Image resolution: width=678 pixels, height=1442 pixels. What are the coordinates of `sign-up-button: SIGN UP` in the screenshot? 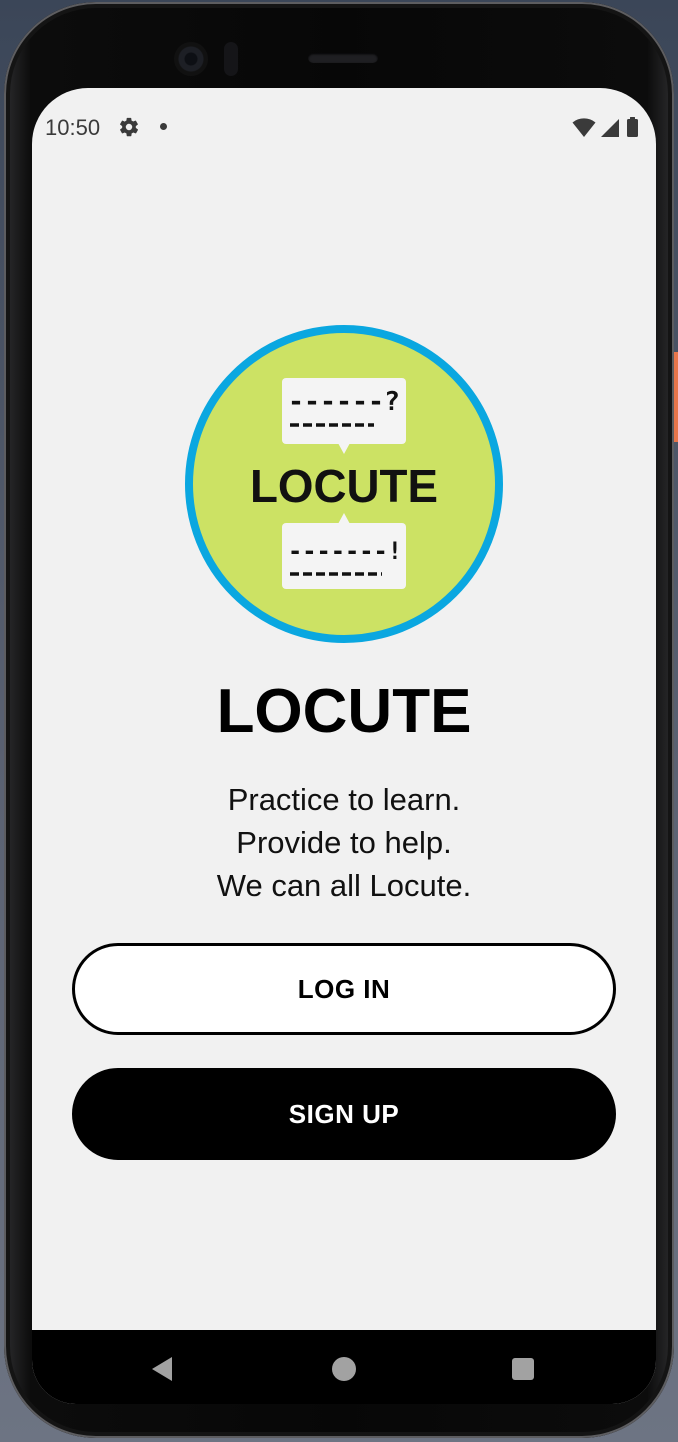 It's located at (344, 1114).